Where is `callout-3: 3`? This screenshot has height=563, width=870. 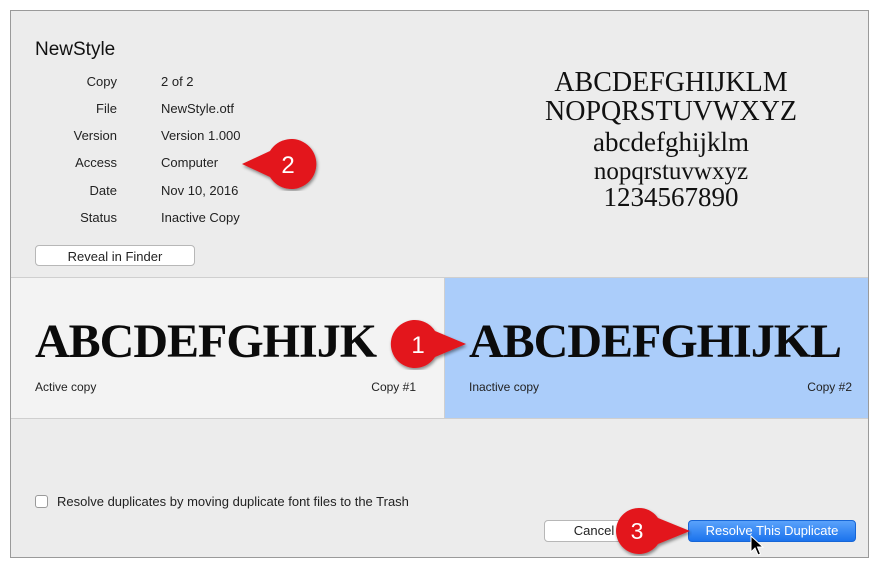
callout-3: 3 is located at coordinates (646, 531).